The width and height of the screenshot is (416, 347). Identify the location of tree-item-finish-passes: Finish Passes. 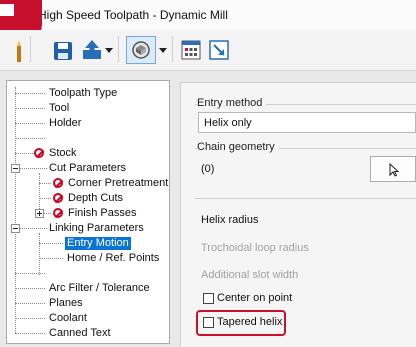
(102, 213).